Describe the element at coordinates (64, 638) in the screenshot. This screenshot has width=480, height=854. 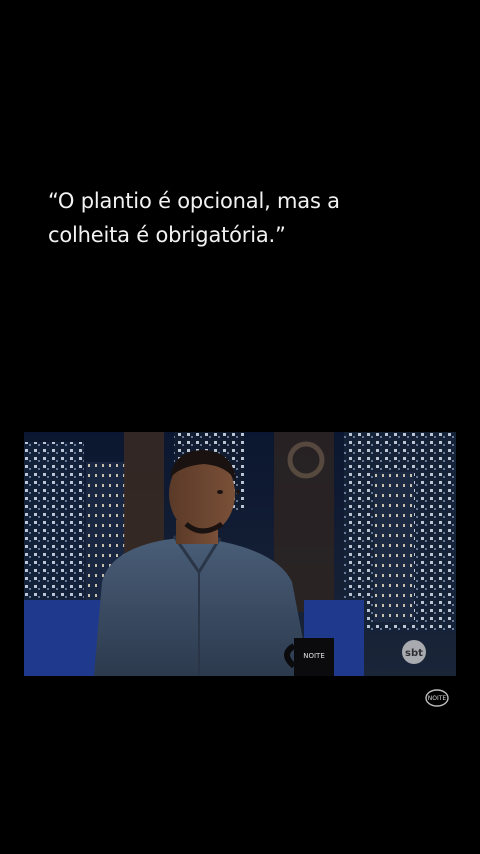
I see `couch-left` at that location.